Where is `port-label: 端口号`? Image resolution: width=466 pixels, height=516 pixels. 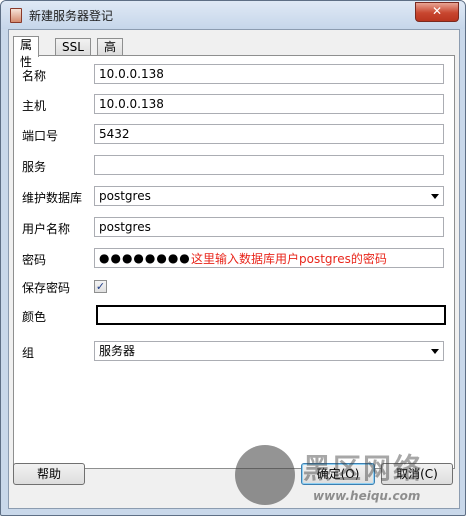
port-label: 端口号 is located at coordinates (40, 136).